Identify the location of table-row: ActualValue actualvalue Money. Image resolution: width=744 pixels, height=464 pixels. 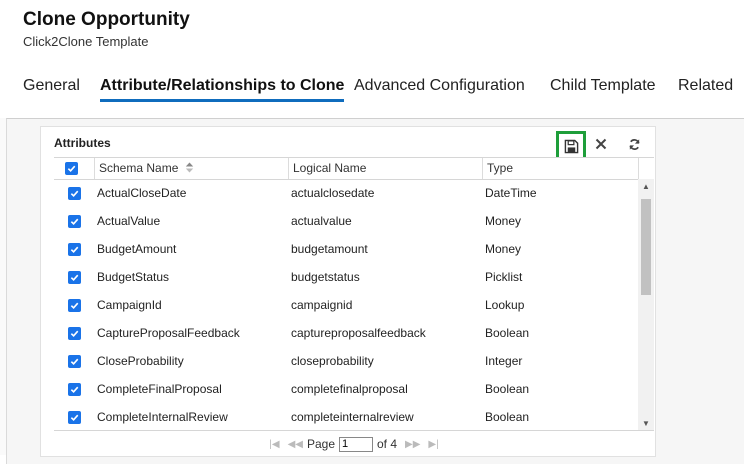
(346, 221).